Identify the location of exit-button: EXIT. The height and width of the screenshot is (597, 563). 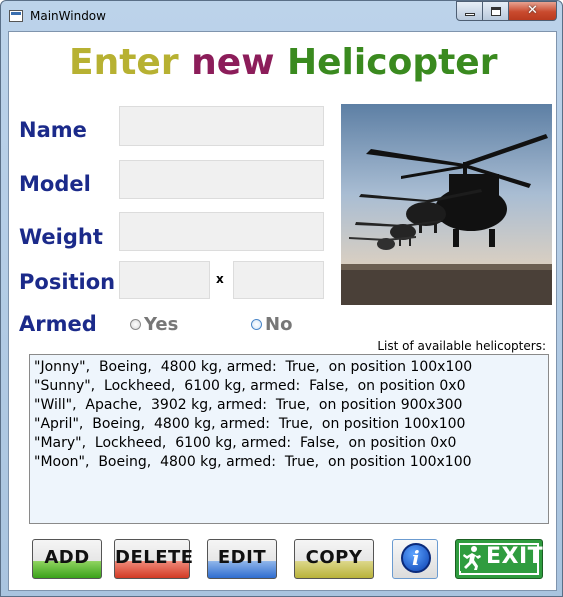
(499, 559).